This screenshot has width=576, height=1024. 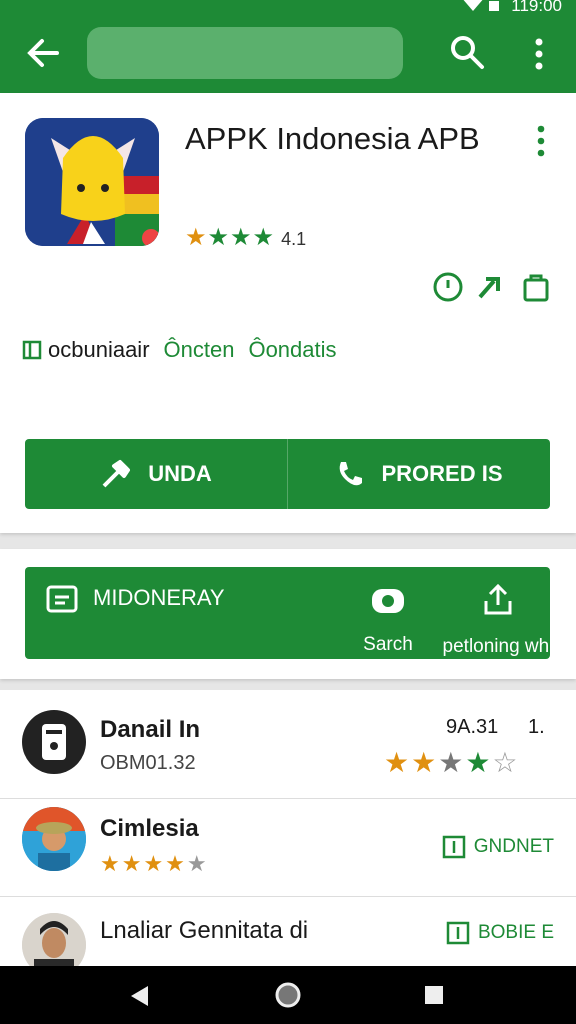 I want to click on back-arrow-icon, so click(x=43, y=53).